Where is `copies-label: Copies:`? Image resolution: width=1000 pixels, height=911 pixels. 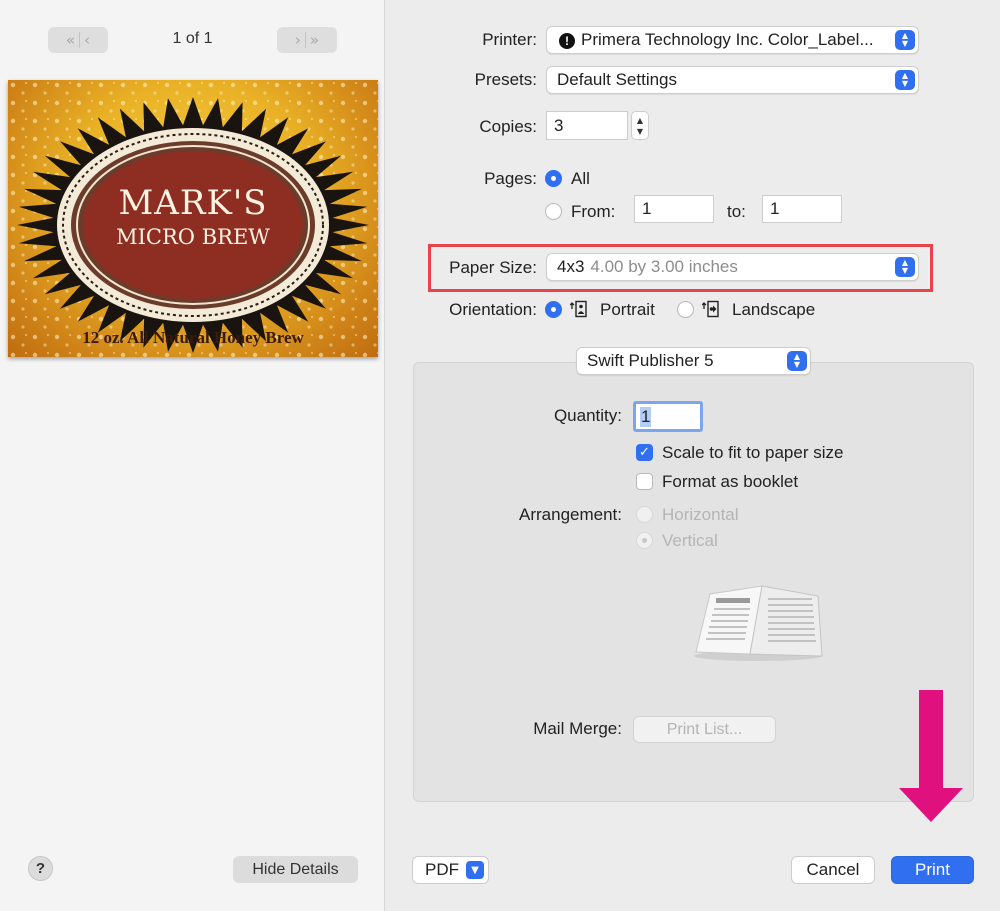
copies-label: Copies: is located at coordinates (508, 126).